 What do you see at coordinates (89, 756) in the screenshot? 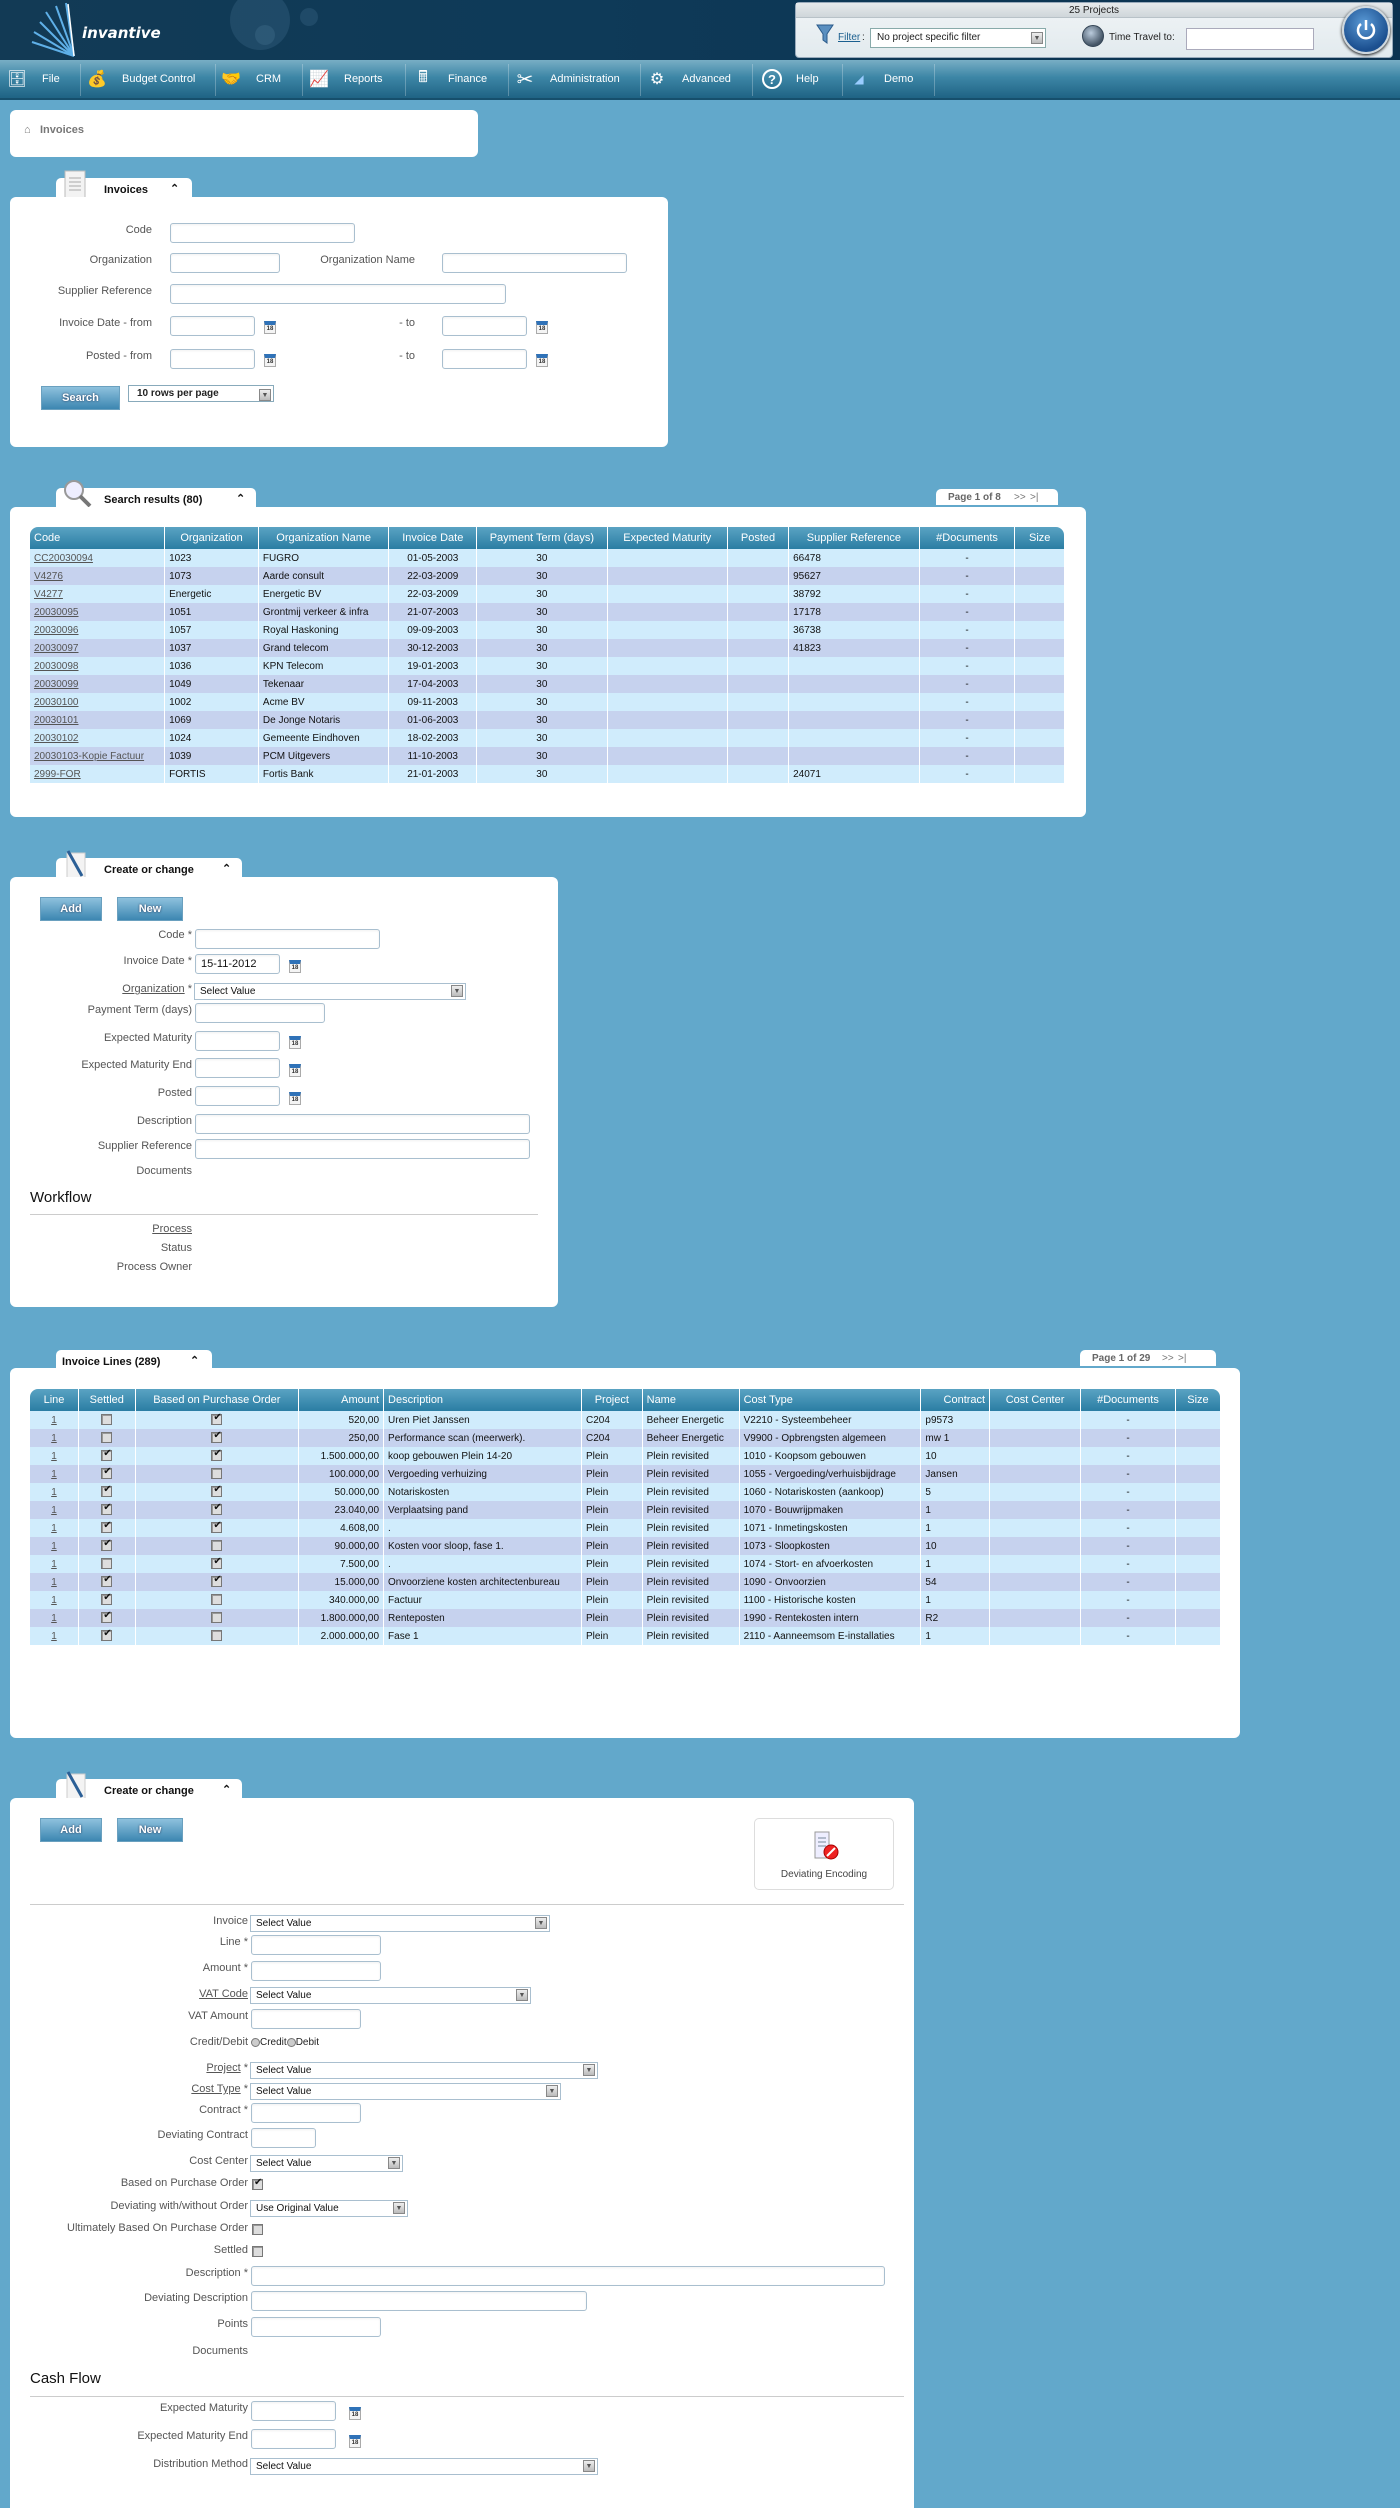
I see `invoice-code-link: 20030103-Kopie Factuur` at bounding box center [89, 756].